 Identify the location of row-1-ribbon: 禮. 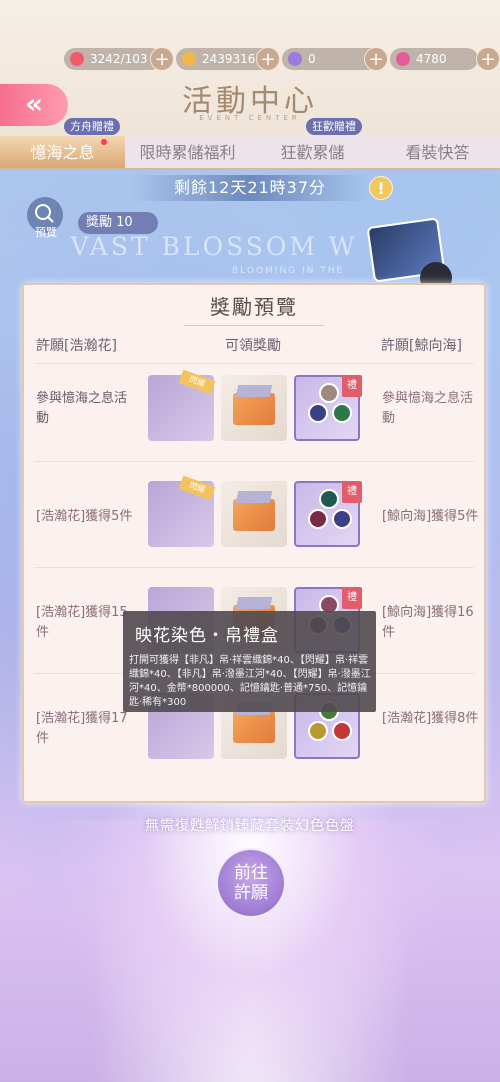
(352, 386).